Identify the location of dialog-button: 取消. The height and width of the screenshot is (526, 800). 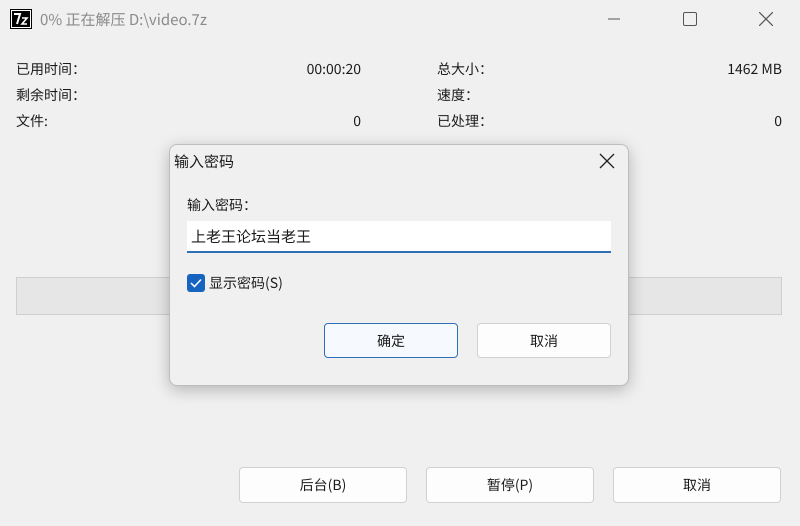
(544, 340).